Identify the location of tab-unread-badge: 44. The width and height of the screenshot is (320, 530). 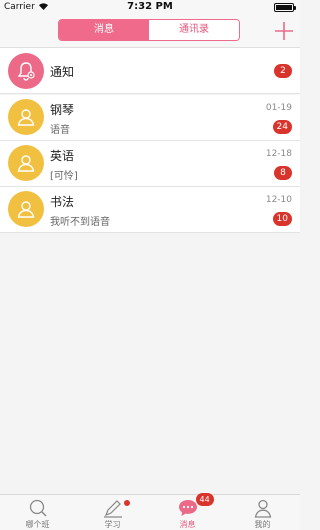
(204, 499).